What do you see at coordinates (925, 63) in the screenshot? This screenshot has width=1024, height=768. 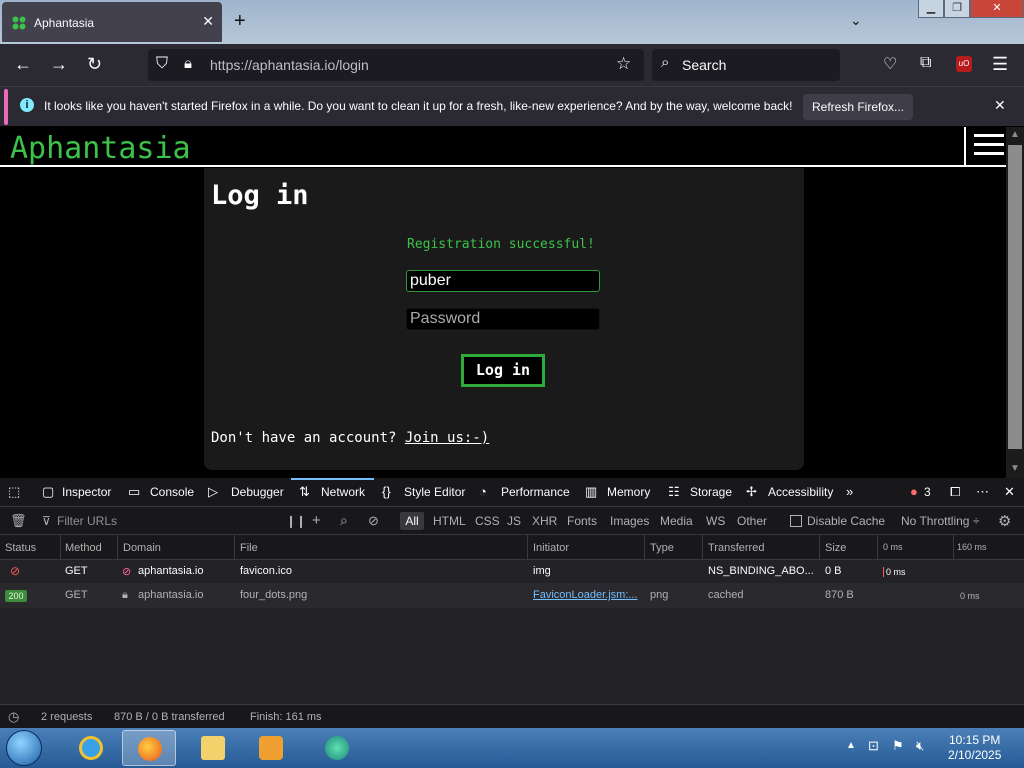 I see `extensions-icon: ⧉` at bounding box center [925, 63].